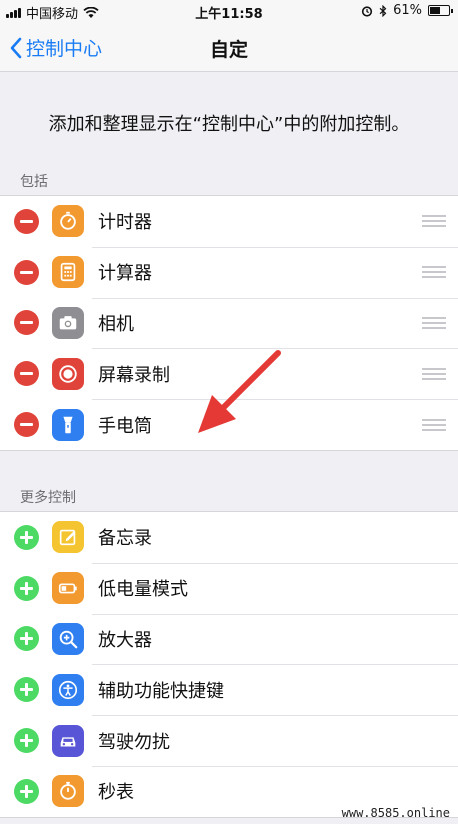 Image resolution: width=458 pixels, height=824 pixels. What do you see at coordinates (440, 10) in the screenshot?
I see `battery-icon` at bounding box center [440, 10].